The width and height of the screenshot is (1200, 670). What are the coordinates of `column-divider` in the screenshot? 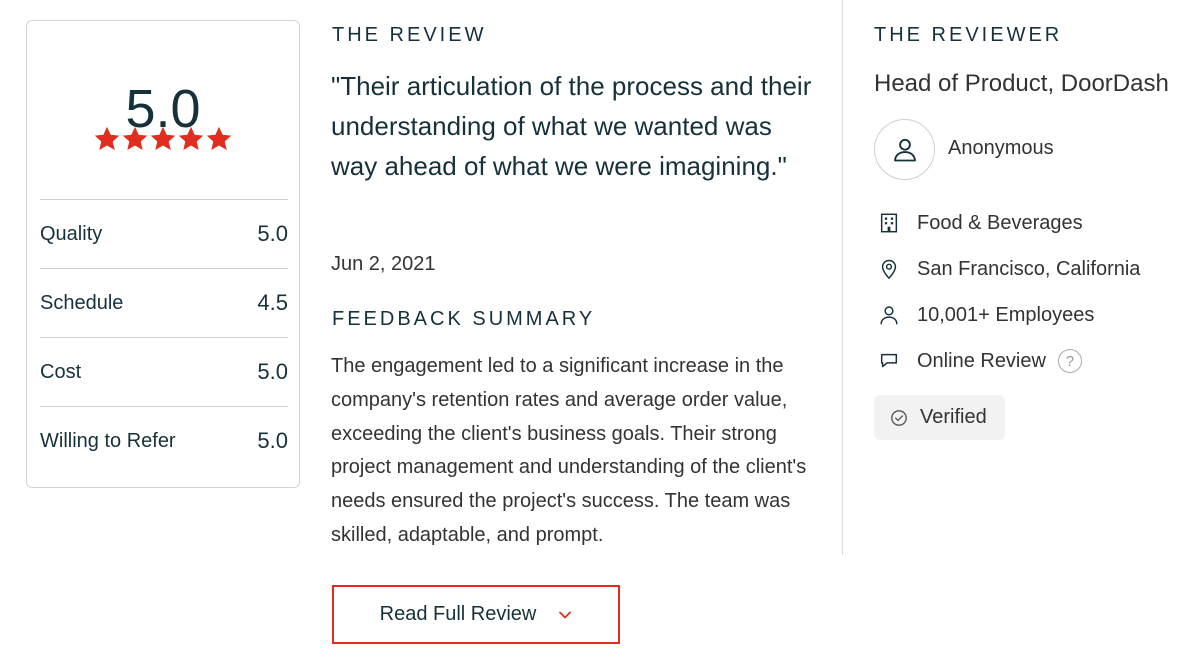 It's located at (842, 277).